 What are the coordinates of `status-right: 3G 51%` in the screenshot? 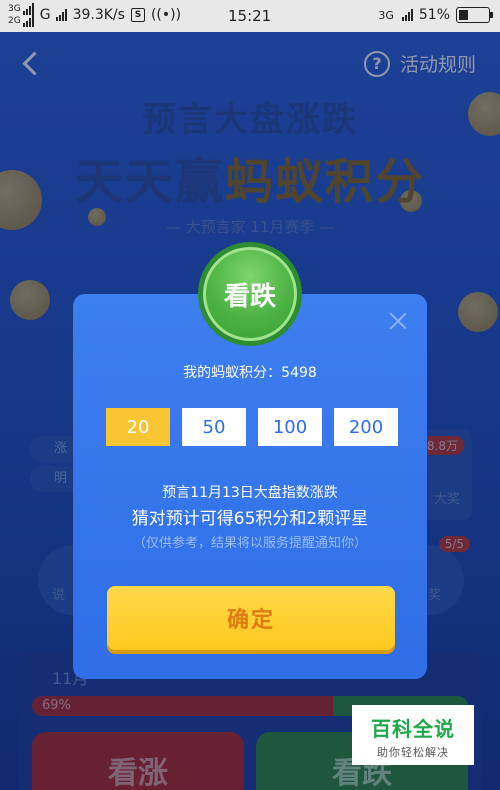 It's located at (435, 15).